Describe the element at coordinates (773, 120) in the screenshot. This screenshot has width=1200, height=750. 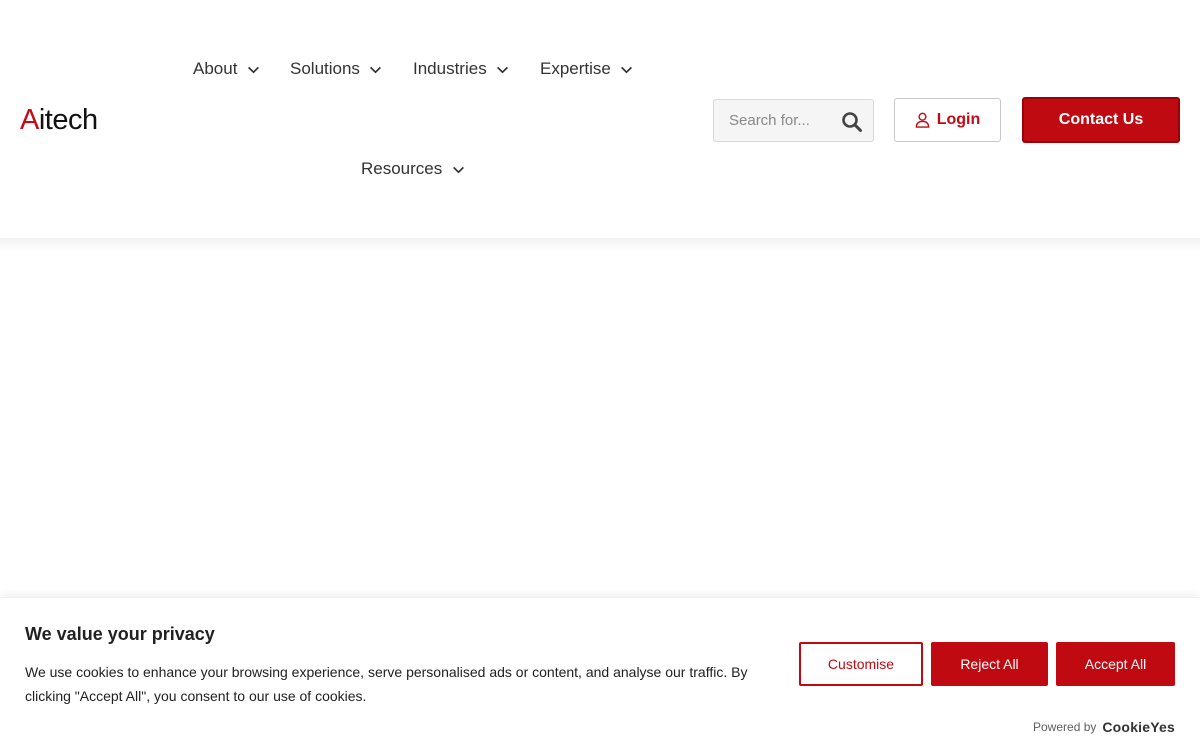
I see `search-input` at that location.